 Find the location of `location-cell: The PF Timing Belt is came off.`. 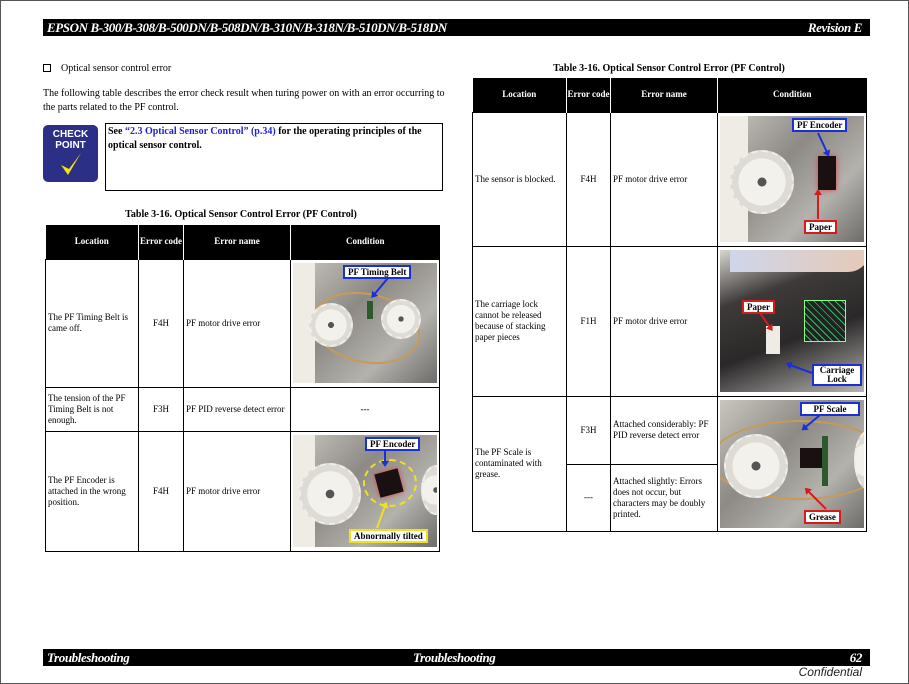

location-cell: The PF Timing Belt is came off. is located at coordinates (92, 323).